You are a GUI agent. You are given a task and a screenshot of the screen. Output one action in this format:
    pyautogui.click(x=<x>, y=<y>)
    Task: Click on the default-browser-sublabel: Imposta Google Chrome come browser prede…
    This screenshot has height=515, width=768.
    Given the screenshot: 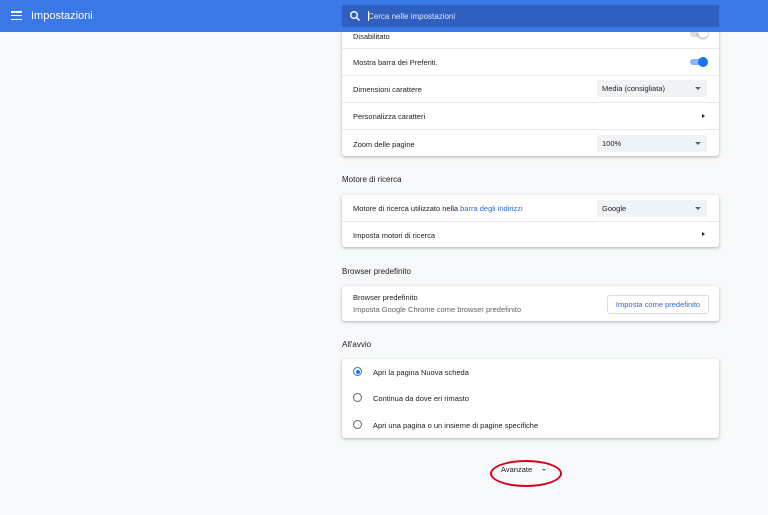 What is the action you would take?
    pyautogui.click(x=437, y=309)
    